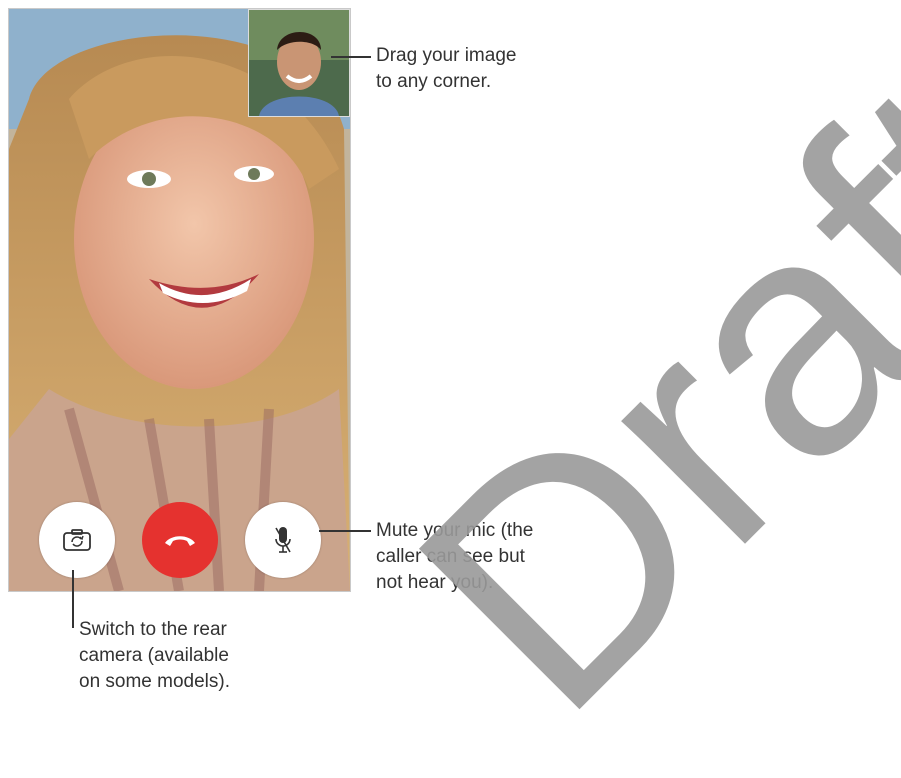  I want to click on phone-hangup-icon, so click(180, 541).